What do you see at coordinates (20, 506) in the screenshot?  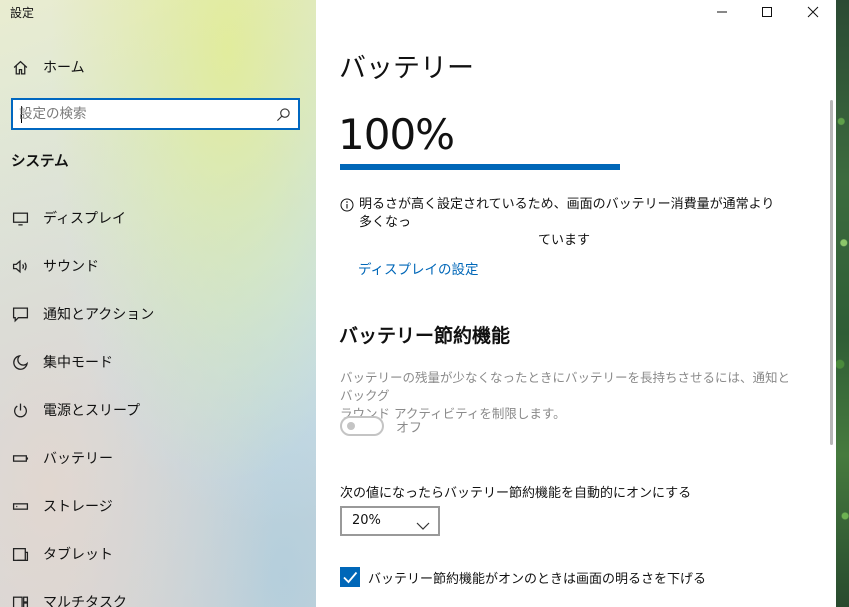 I see `storage-icon` at bounding box center [20, 506].